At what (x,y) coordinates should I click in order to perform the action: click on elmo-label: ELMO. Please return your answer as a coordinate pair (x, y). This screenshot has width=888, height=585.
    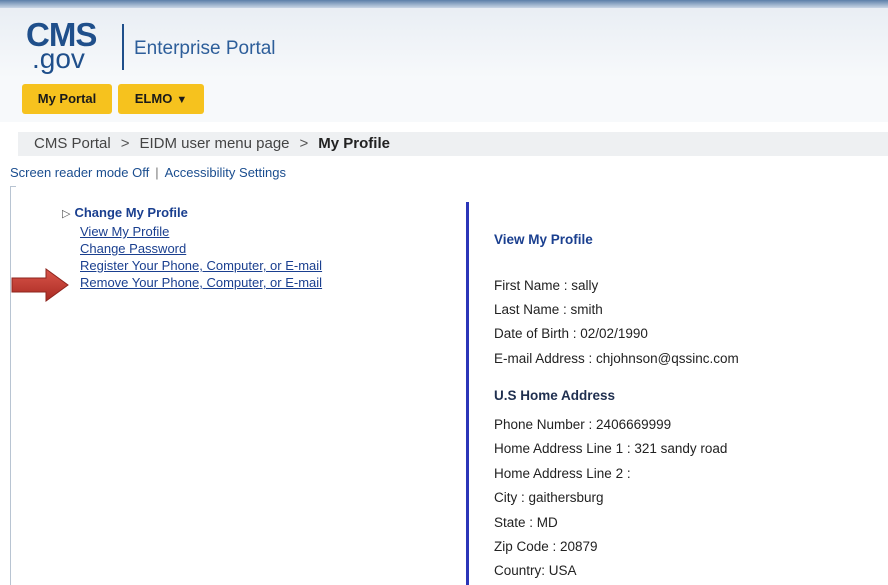
    Looking at the image, I should click on (153, 98).